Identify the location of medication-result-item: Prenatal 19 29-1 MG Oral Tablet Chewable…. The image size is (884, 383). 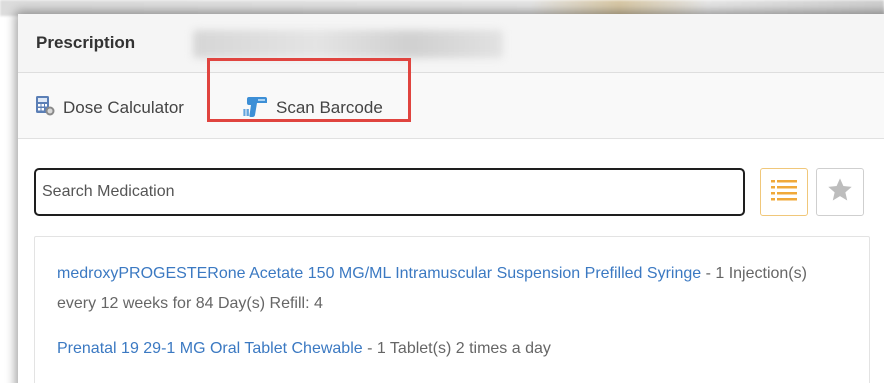
(447, 349).